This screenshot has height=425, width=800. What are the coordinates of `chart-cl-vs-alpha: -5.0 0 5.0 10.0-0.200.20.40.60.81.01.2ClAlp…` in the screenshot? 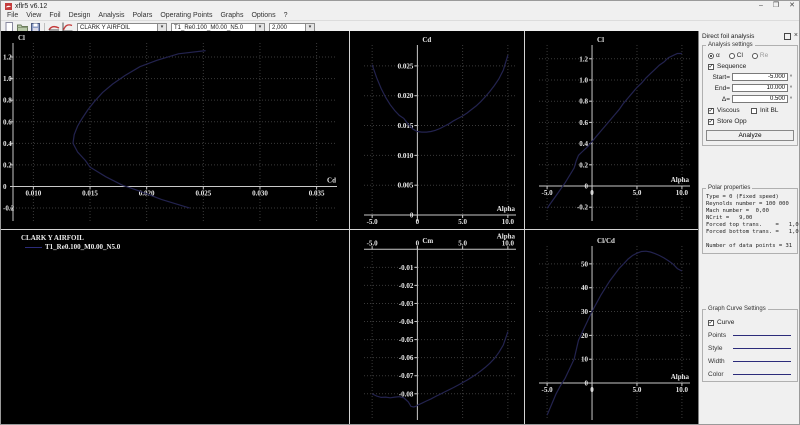 It's located at (611, 130).